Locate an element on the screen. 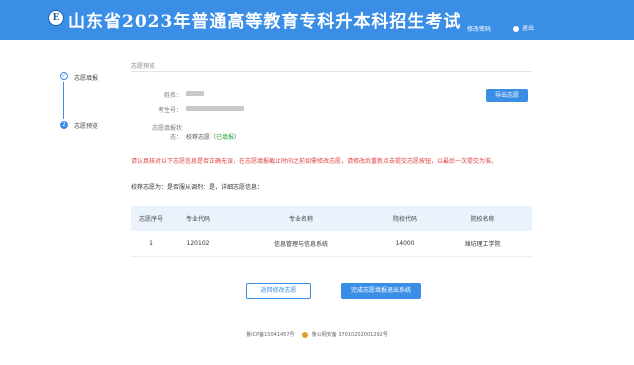 Image resolution: width=634 pixels, height=365 pixels. col-header-school-name: 院校名称 is located at coordinates (482, 218).